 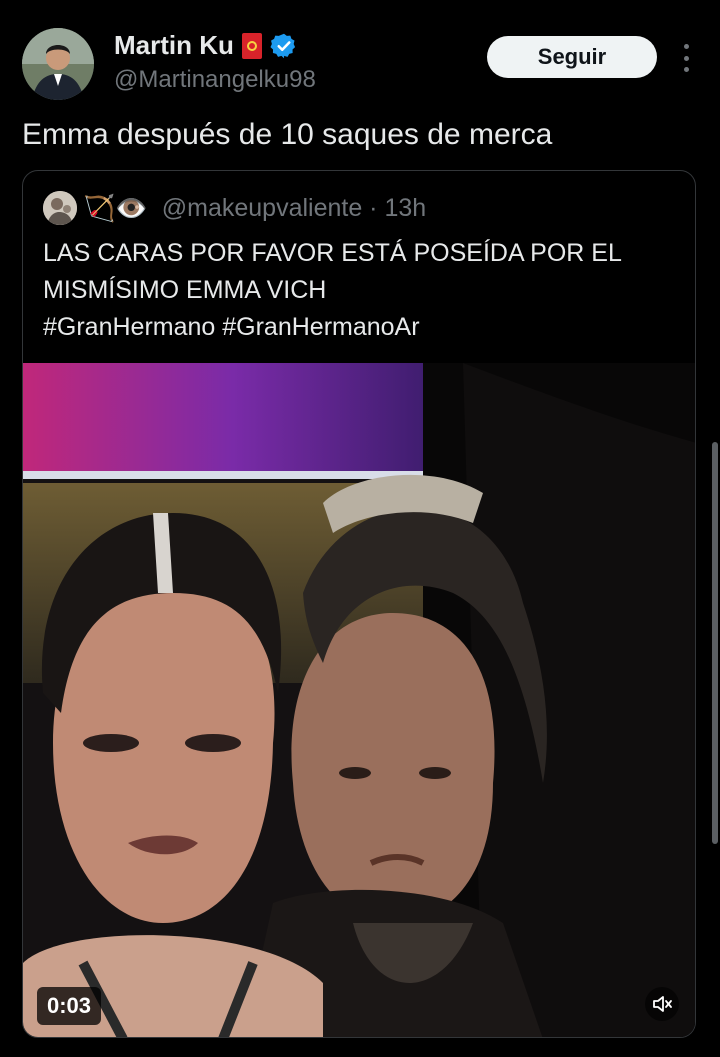 What do you see at coordinates (115, 208) in the screenshot?
I see `bow-and-eye-emoji-icon: 🏹👁️` at bounding box center [115, 208].